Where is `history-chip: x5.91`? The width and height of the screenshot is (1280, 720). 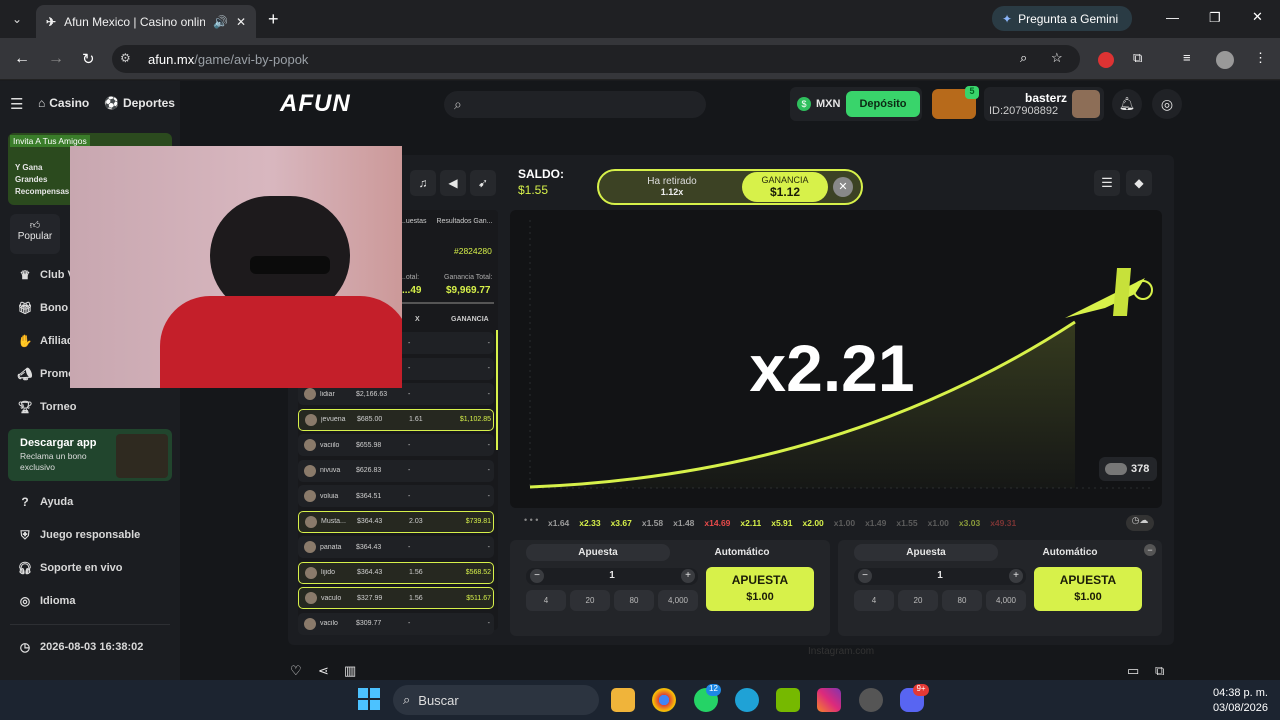 history-chip: x5.91 is located at coordinates (781, 523).